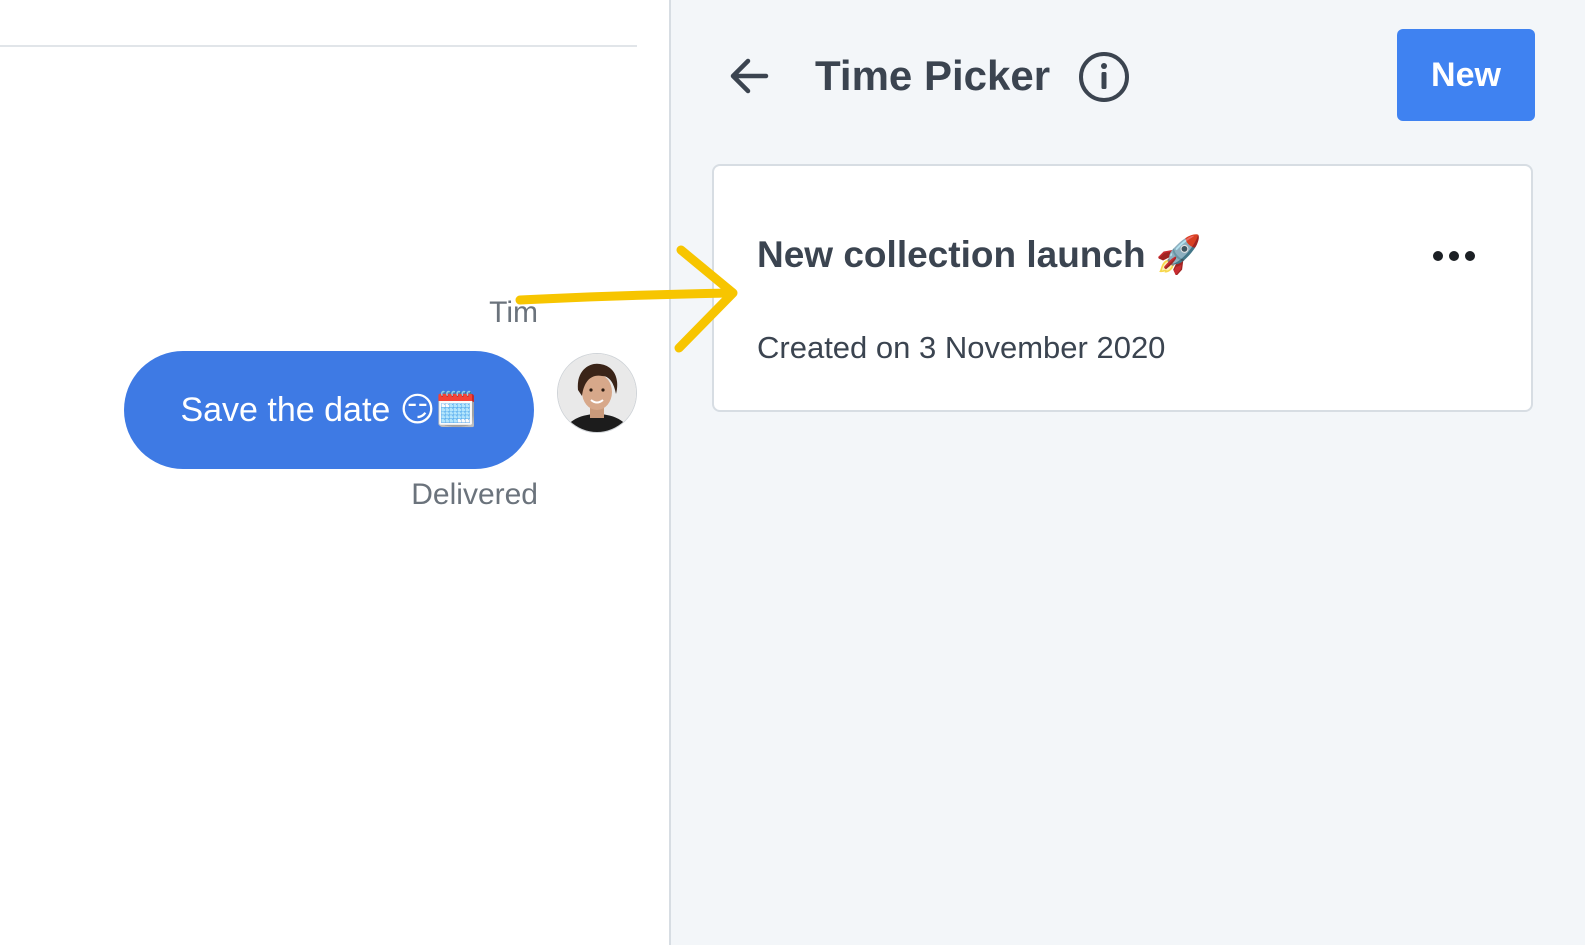  I want to click on more-options-button, so click(1454, 256).